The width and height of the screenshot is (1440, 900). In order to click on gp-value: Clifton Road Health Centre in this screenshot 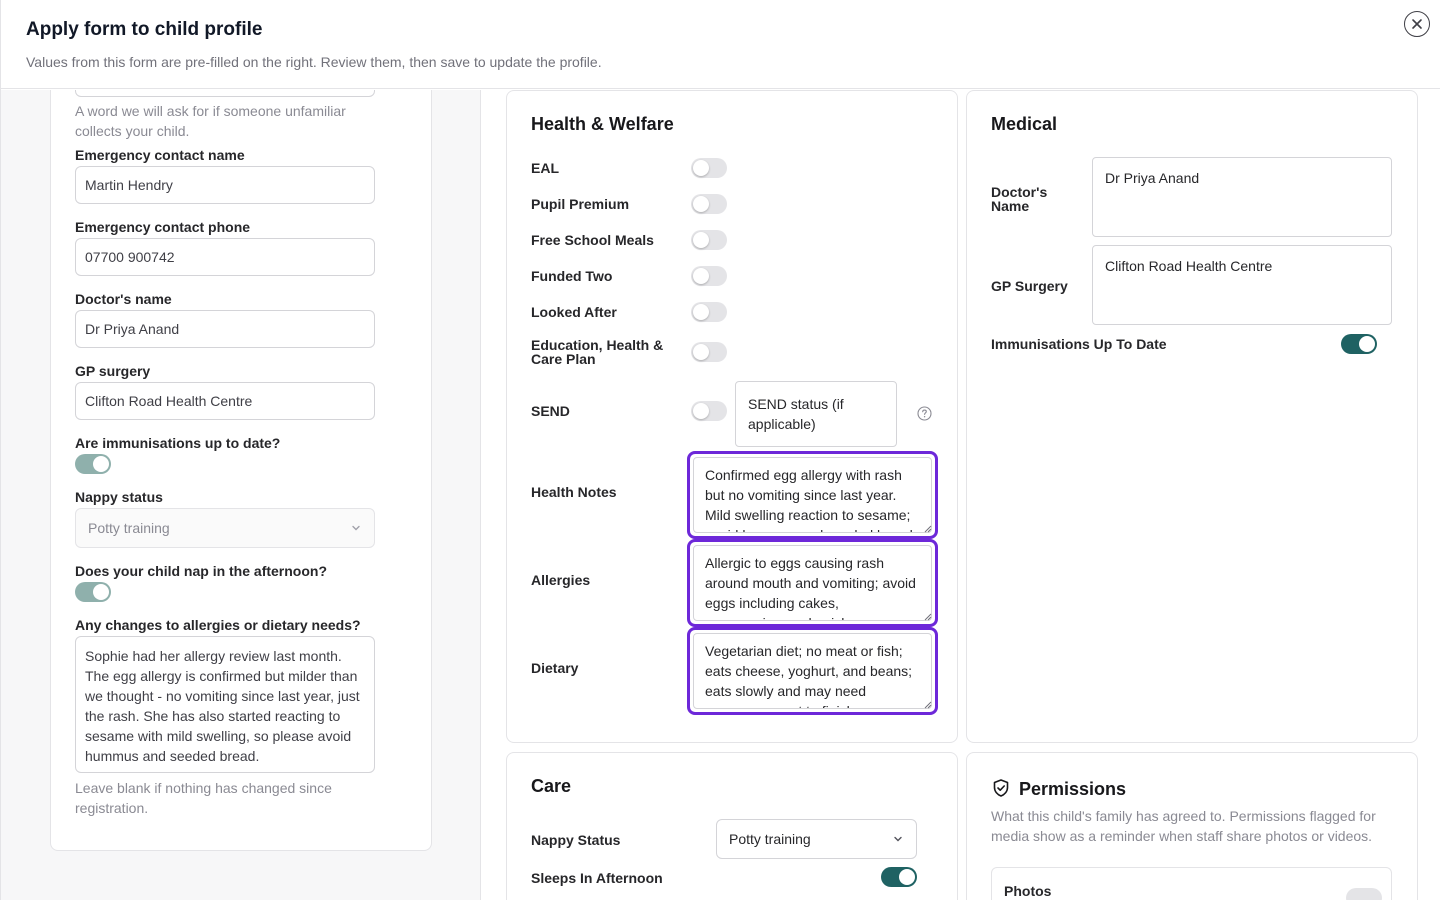, I will do `click(169, 401)`.